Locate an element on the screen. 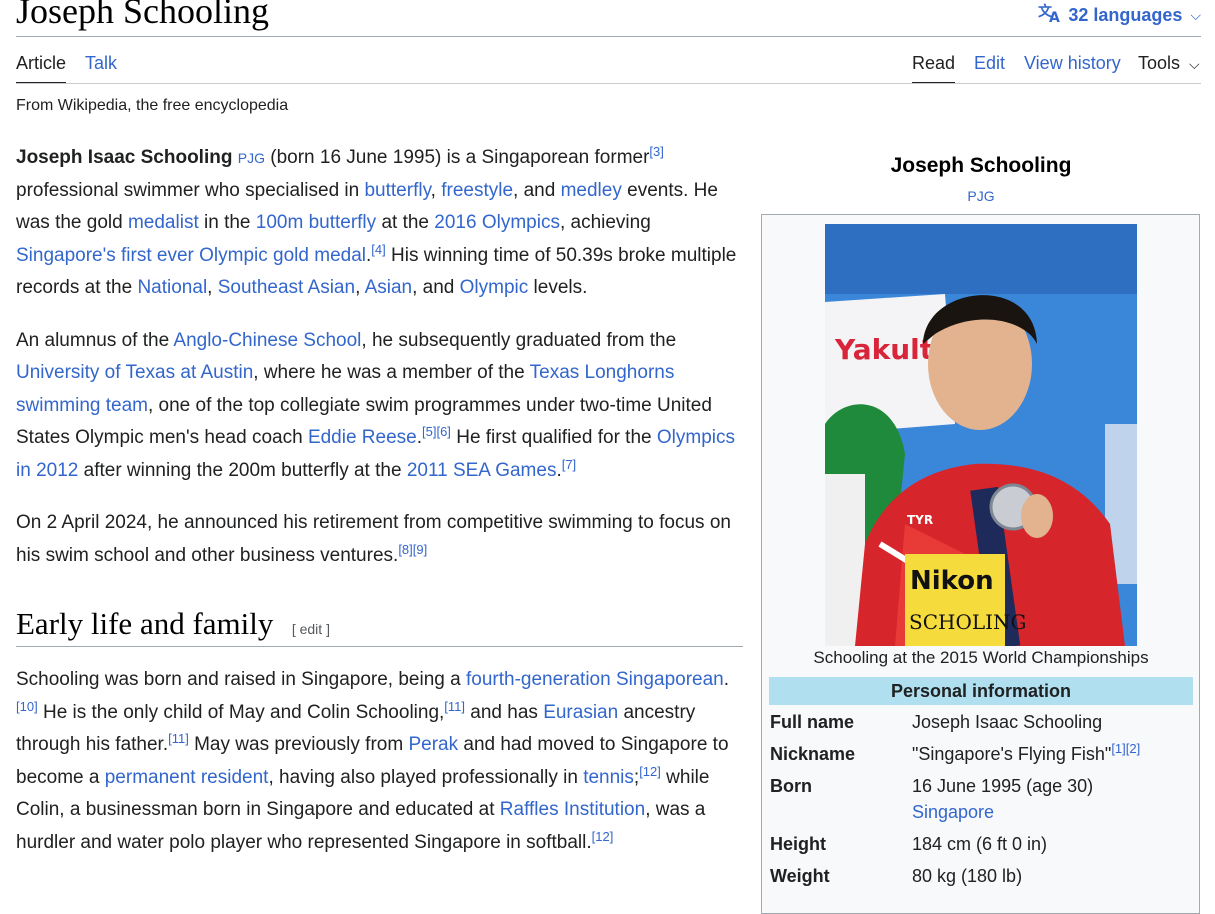  text: , where he was a member of the is located at coordinates (391, 372).